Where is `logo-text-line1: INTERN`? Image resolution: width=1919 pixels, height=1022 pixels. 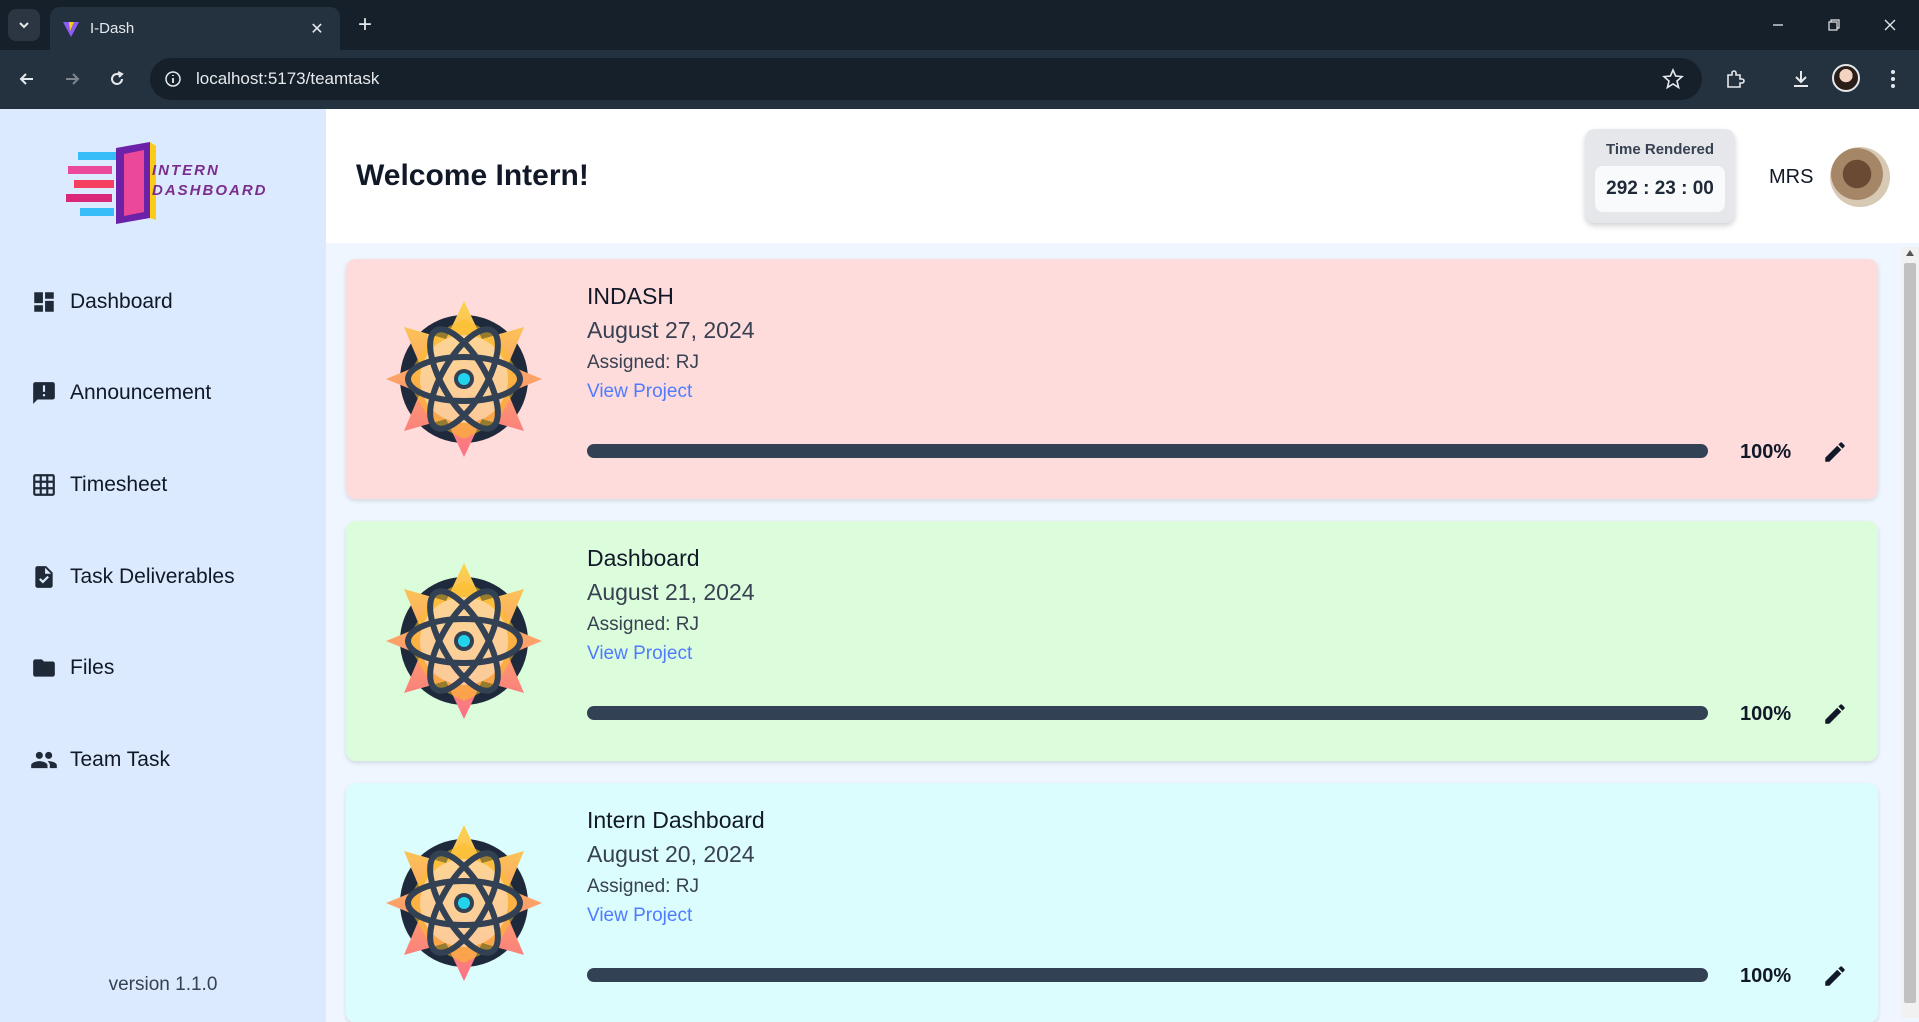 logo-text-line1: INTERN is located at coordinates (186, 170).